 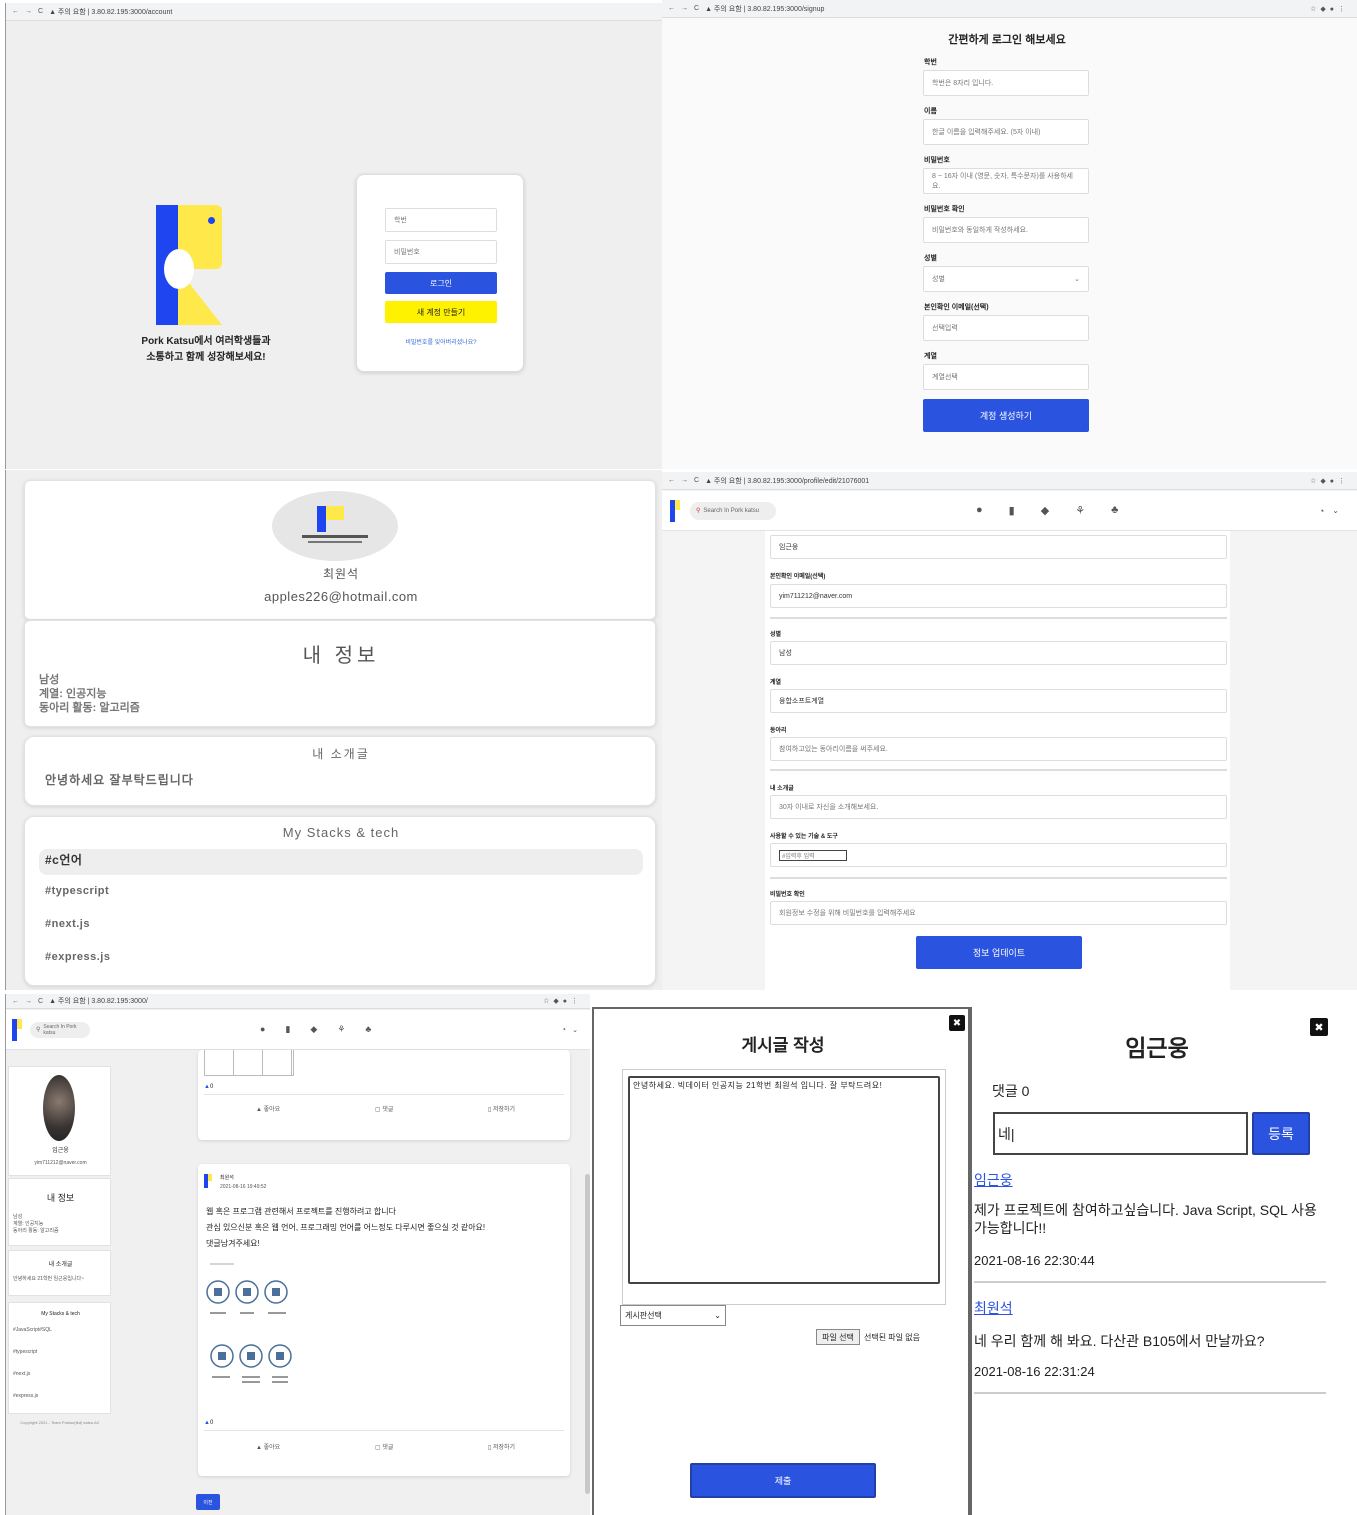 What do you see at coordinates (60, 1163) in the screenshot?
I see `sidebar-email: yim711212@naver.com` at bounding box center [60, 1163].